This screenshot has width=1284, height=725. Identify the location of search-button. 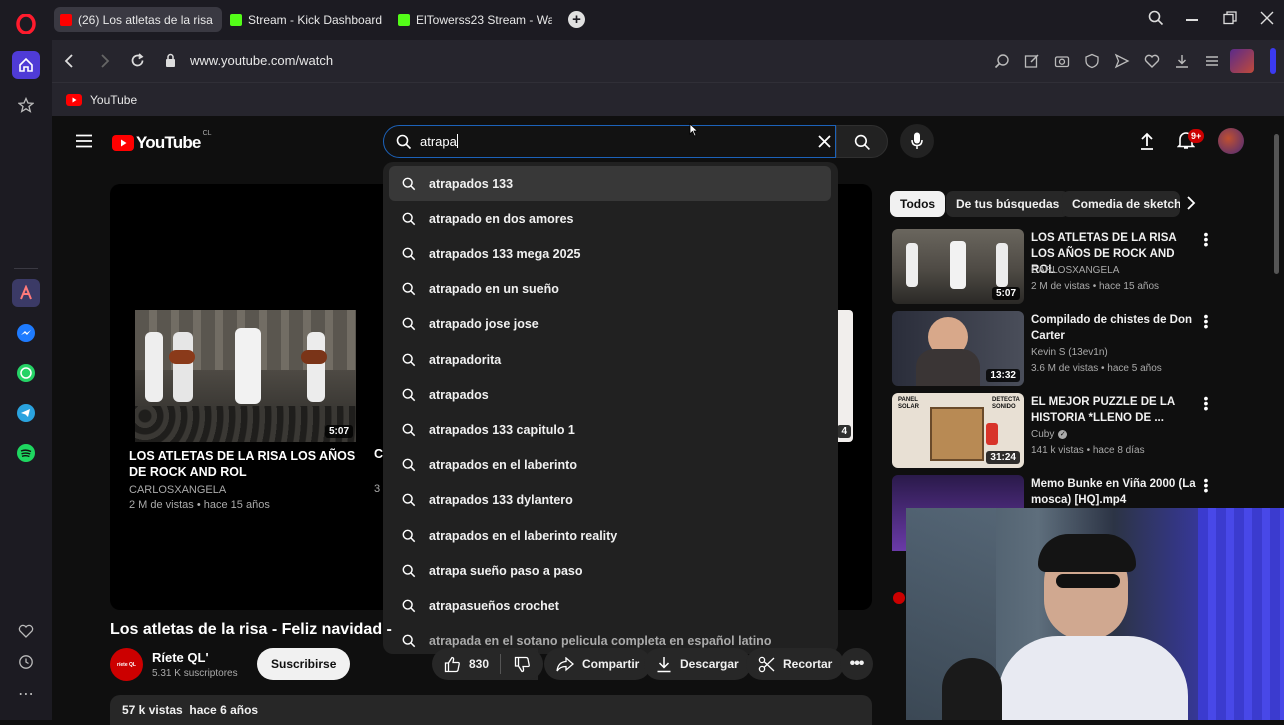
(862, 141).